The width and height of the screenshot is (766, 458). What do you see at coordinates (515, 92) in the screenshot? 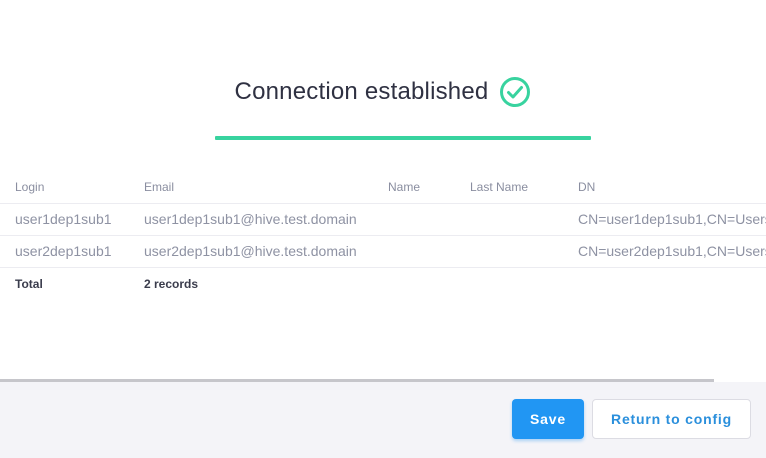
I see `check-circle-icon` at bounding box center [515, 92].